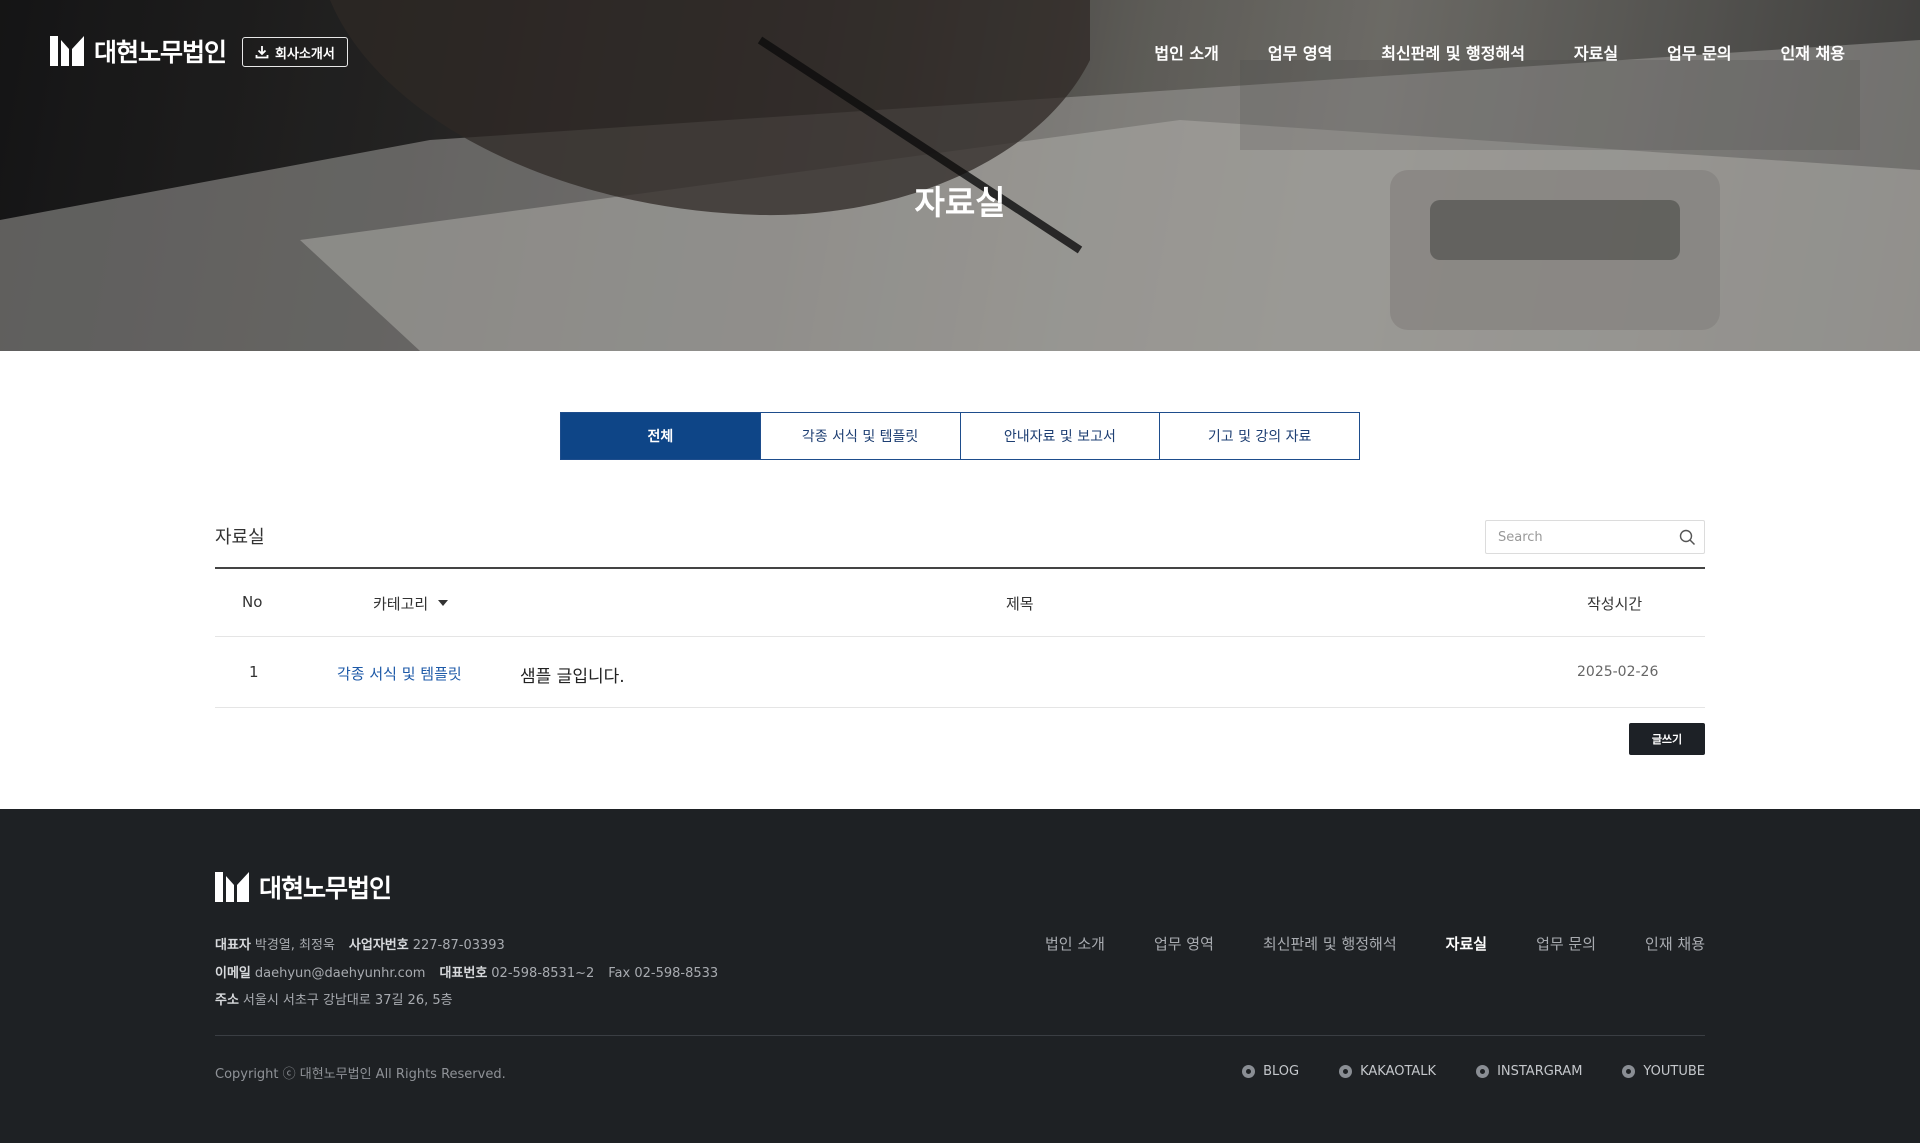 This screenshot has height=1143, width=1920. Describe the element at coordinates (262, 52) in the screenshot. I see `download-icon` at that location.